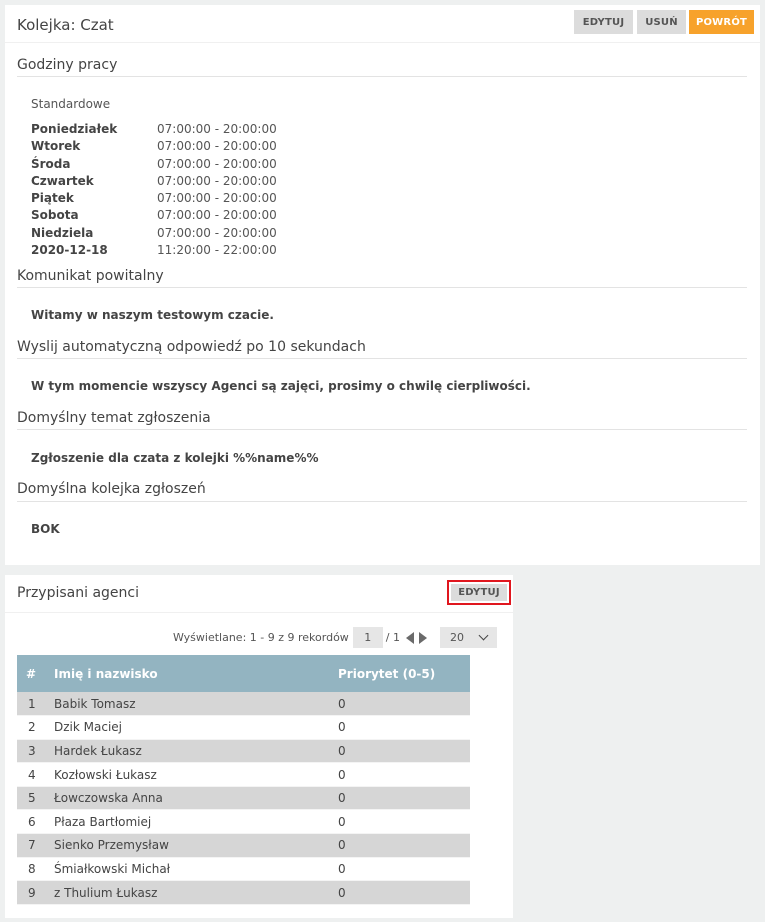 The height and width of the screenshot is (922, 765). What do you see at coordinates (154, 199) in the screenshot?
I see `hours-row: Piątek 07:00:00 - 20:00:00` at bounding box center [154, 199].